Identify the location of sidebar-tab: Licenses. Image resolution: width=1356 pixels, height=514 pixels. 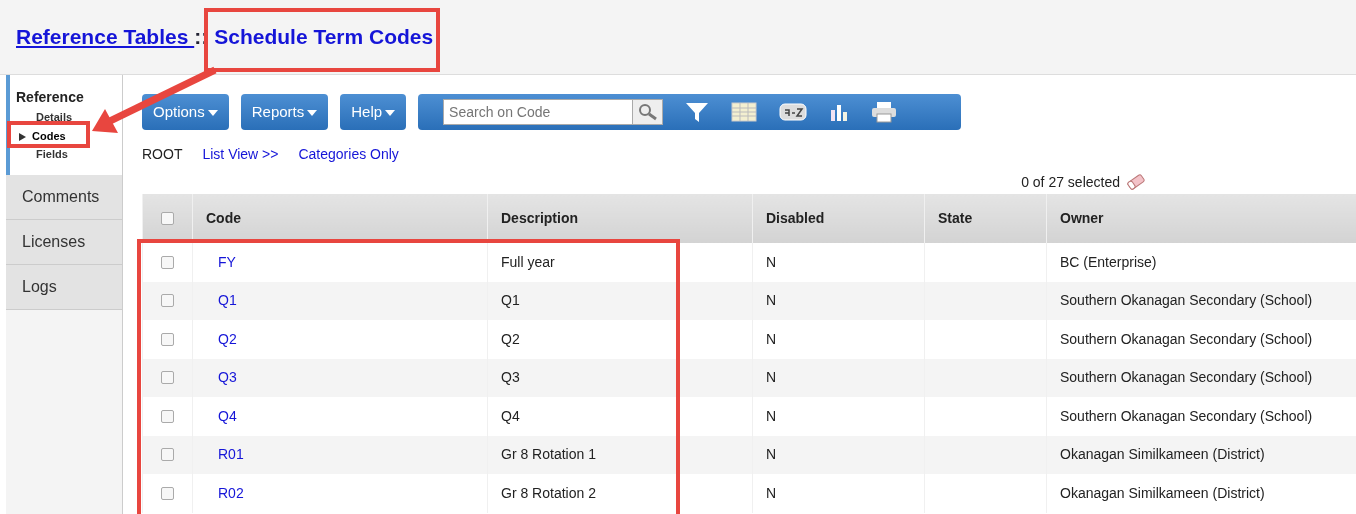
(64, 242).